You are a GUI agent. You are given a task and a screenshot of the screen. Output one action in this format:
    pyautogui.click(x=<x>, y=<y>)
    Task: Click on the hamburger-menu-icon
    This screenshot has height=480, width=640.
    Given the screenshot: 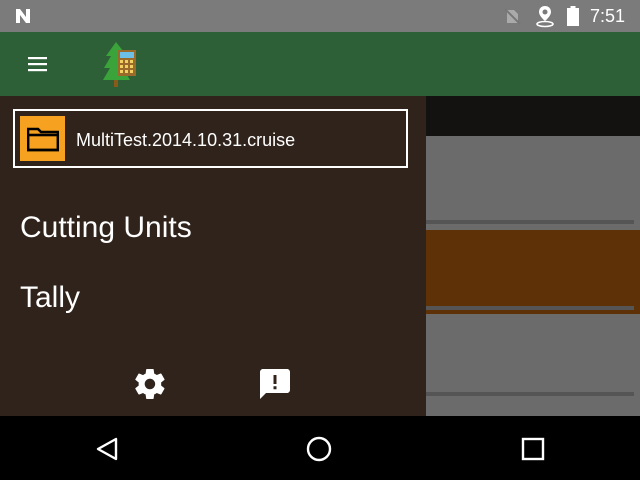 What is the action you would take?
    pyautogui.click(x=38, y=64)
    